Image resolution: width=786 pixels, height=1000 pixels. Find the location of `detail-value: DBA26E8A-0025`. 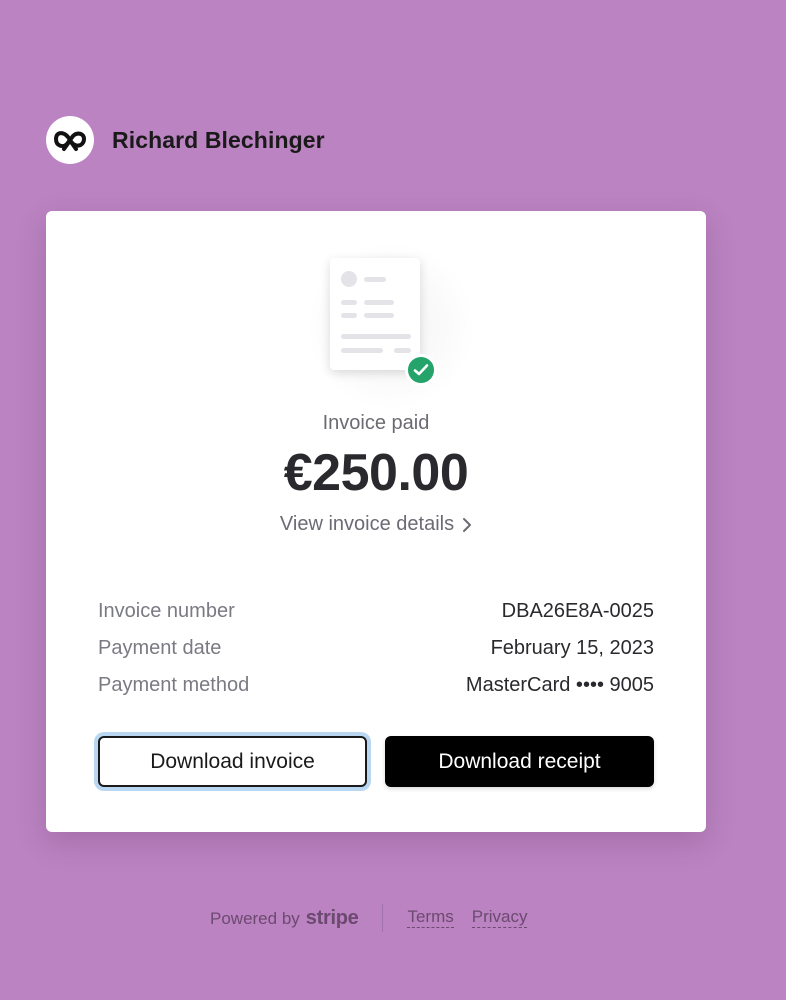

detail-value: DBA26E8A-0025 is located at coordinates (577, 611).